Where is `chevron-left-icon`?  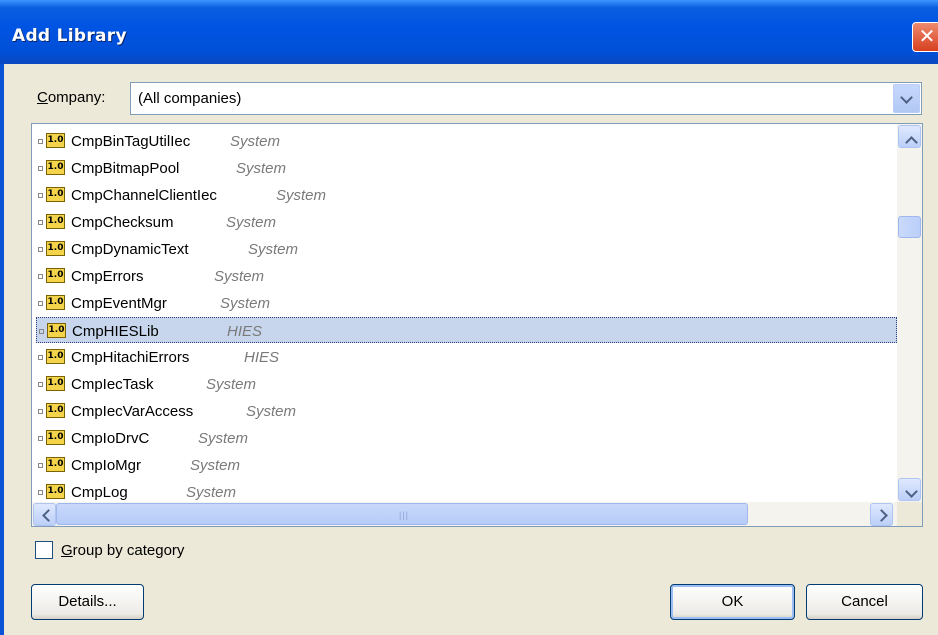
chevron-left-icon is located at coordinates (48, 515).